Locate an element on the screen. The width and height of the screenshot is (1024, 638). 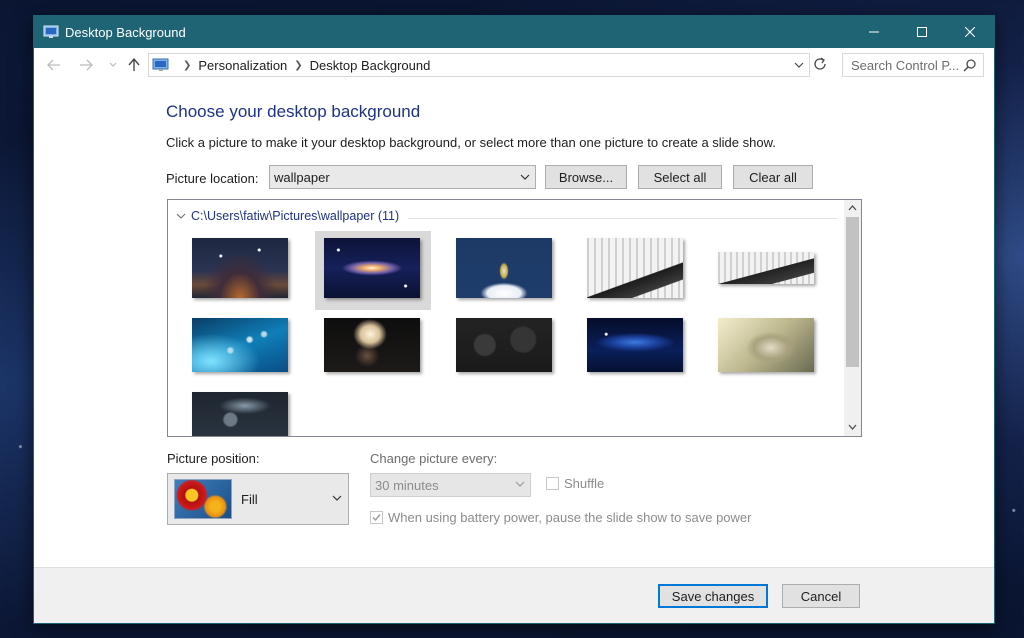
back-arrow-icon is located at coordinates (53, 65).